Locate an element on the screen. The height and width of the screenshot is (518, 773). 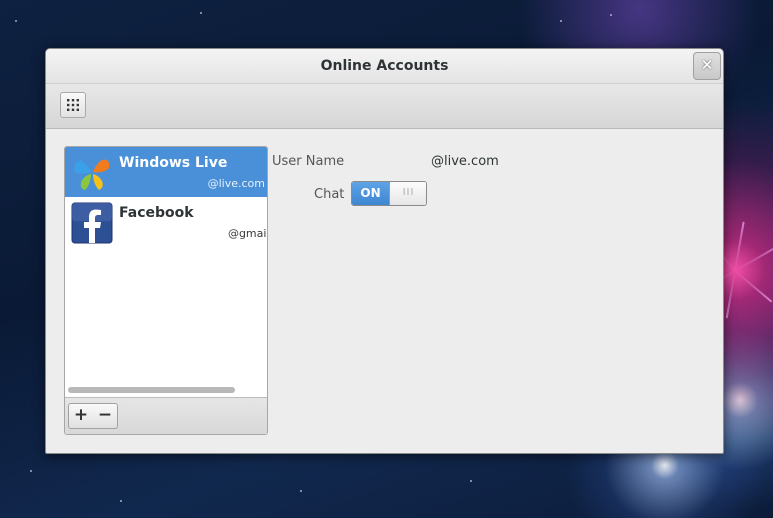
window-title: Online Accounts is located at coordinates (384, 66).